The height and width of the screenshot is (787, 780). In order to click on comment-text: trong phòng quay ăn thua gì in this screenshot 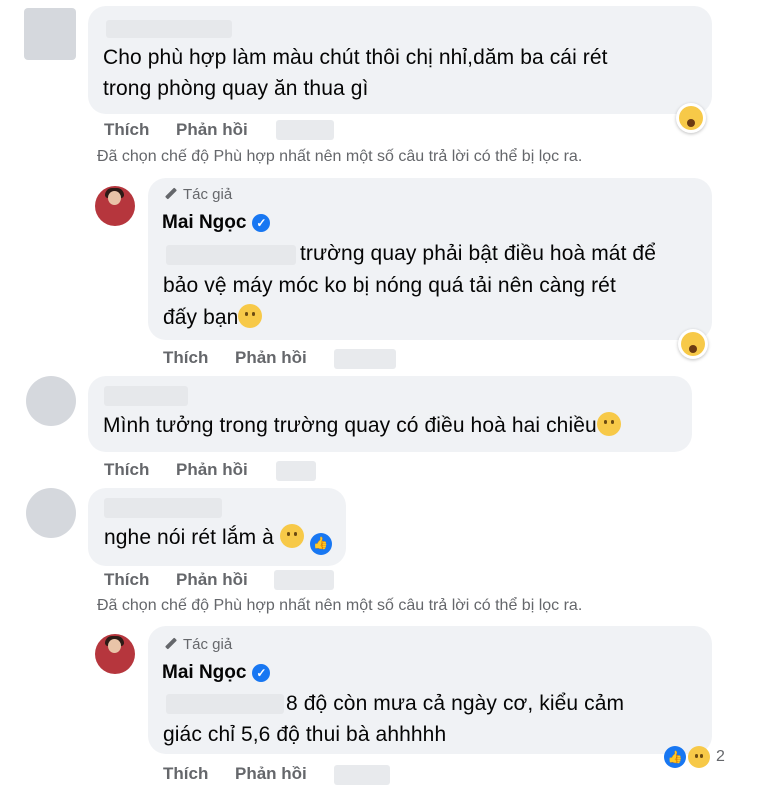, I will do `click(236, 88)`.